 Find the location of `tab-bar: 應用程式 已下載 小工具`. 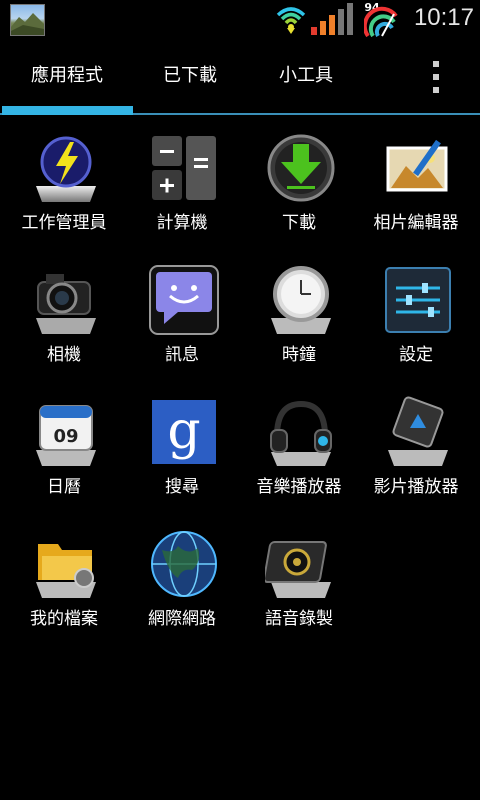

tab-bar: 應用程式 已下載 小工具 is located at coordinates (240, 77).